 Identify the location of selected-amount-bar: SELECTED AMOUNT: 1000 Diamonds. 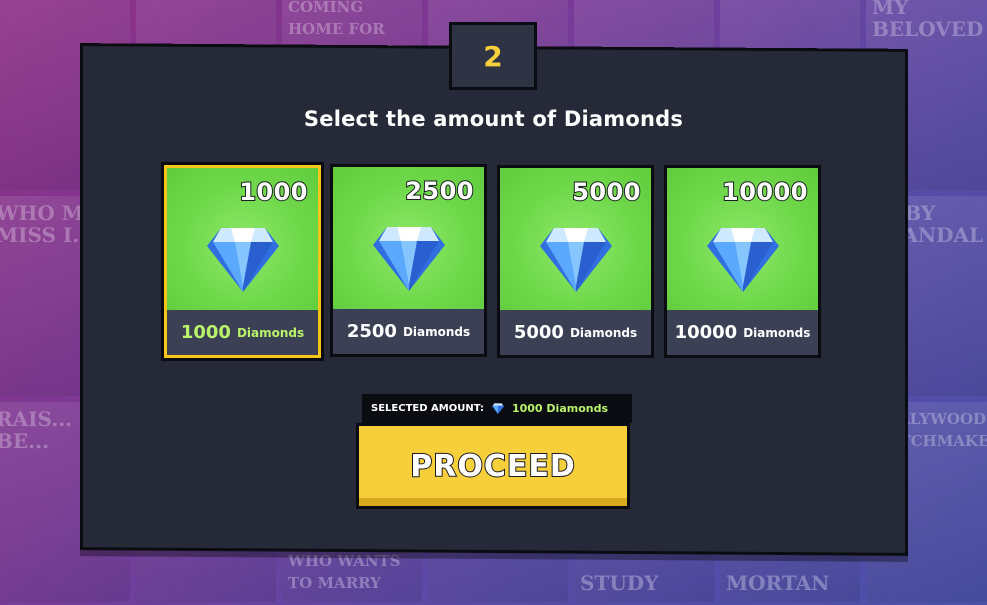
(497, 408).